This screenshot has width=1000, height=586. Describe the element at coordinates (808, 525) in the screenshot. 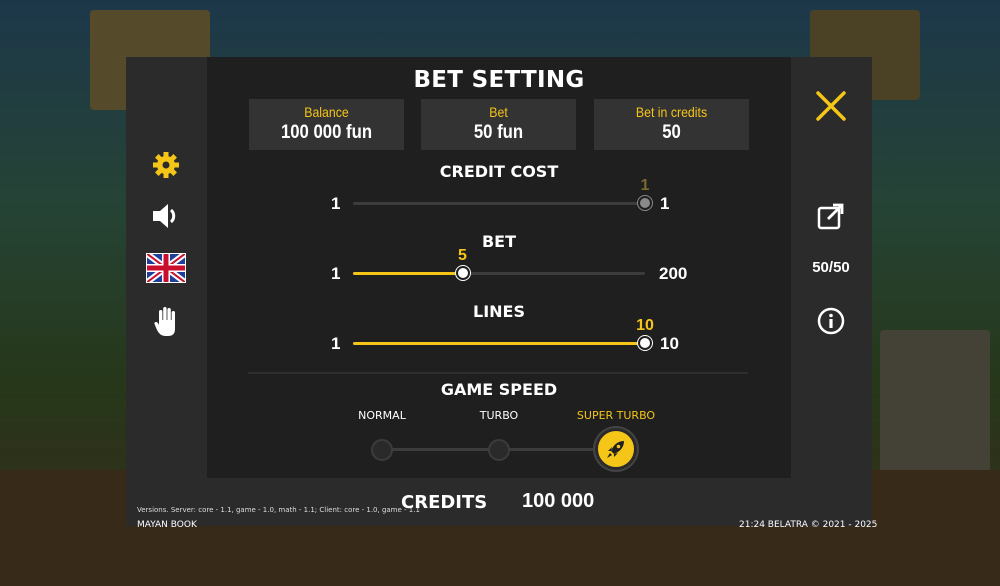

I see `time-copyright: 21:24 BELATRA © 2021 - 2025` at that location.